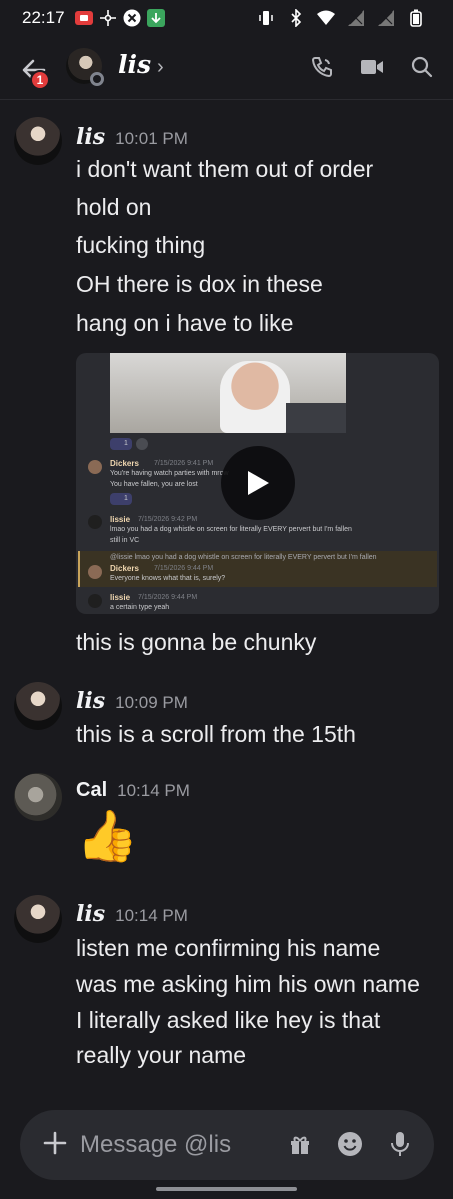  What do you see at coordinates (114, 207) in the screenshot?
I see `message-text: hold on` at bounding box center [114, 207].